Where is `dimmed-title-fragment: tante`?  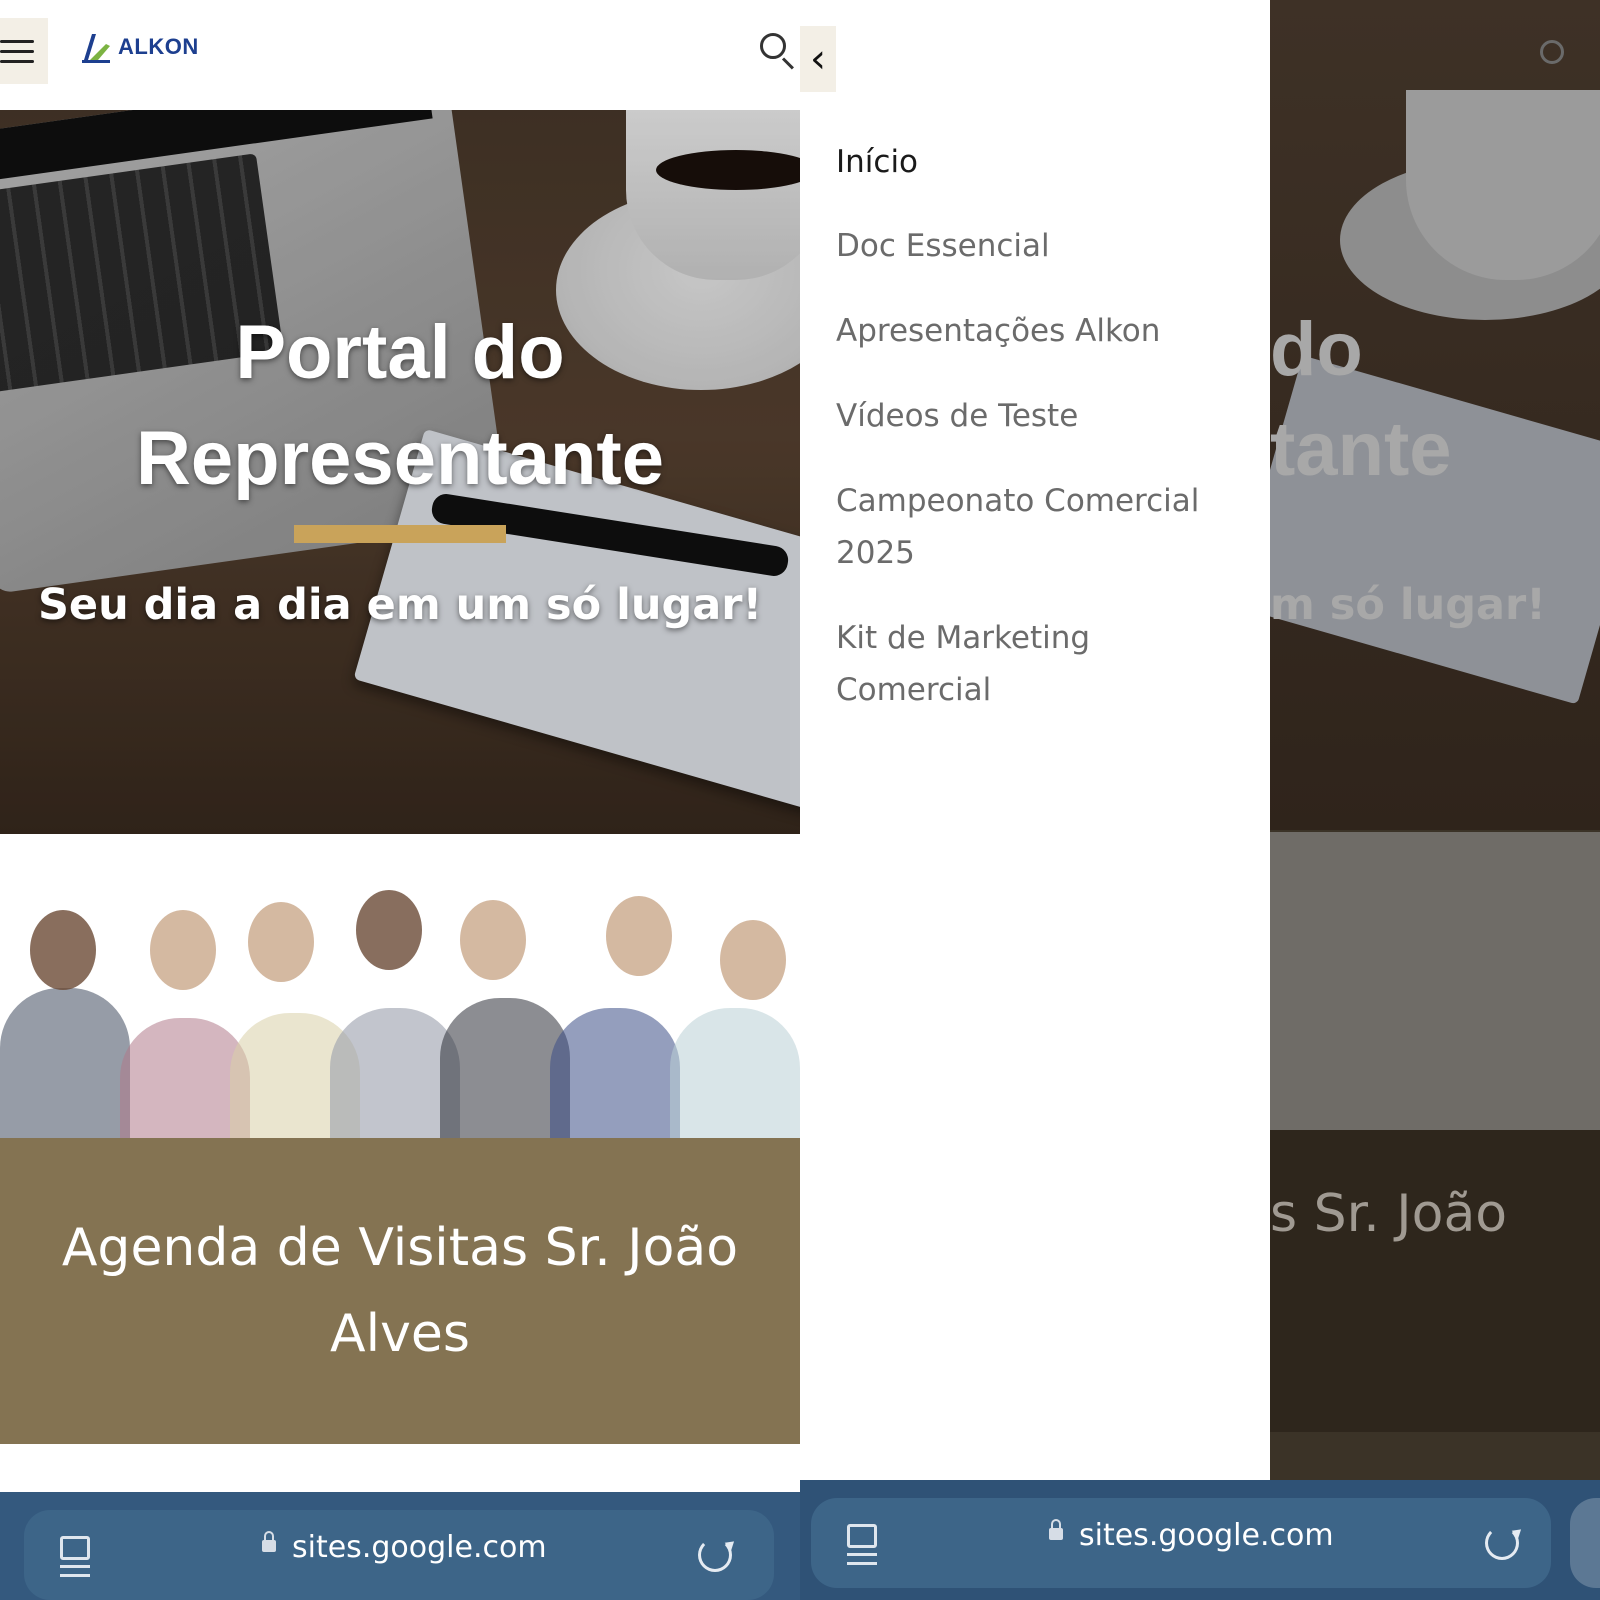
dimmed-title-fragment: tante is located at coordinates (1361, 449).